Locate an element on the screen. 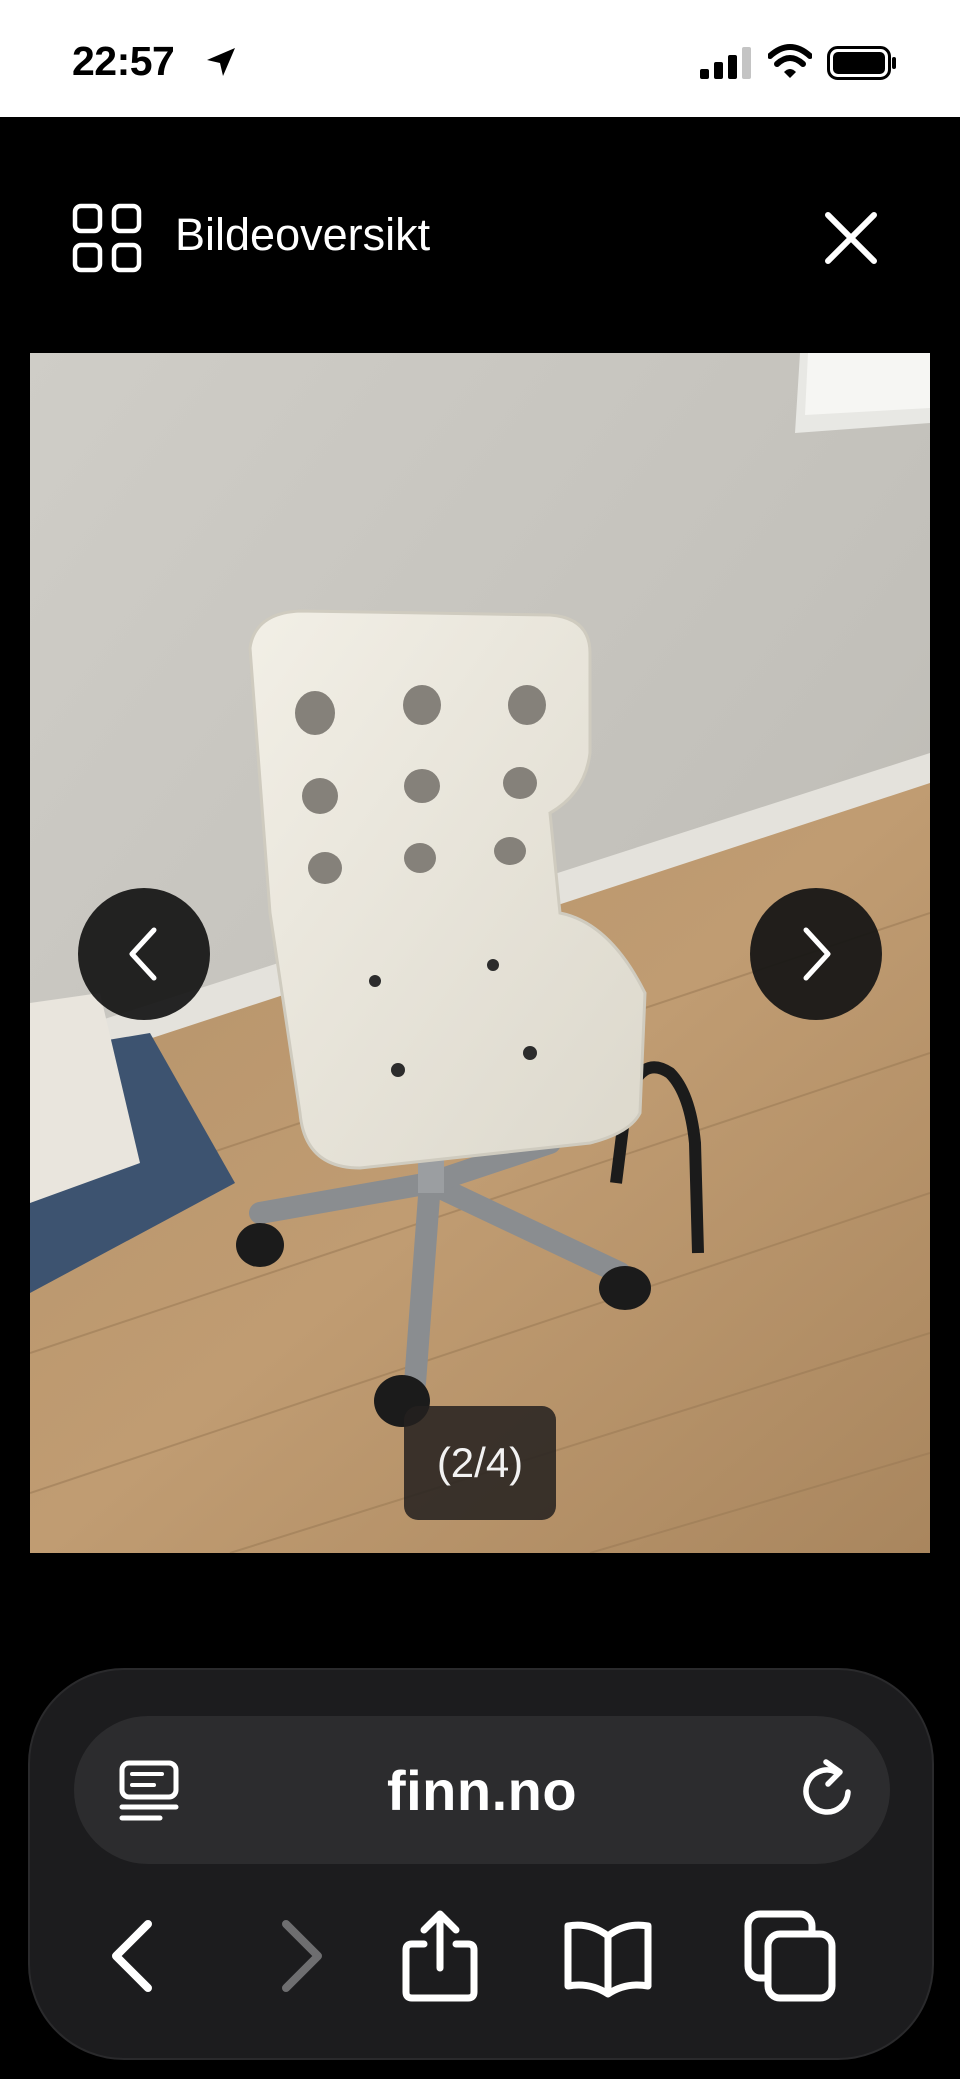  reload-icon is located at coordinates (828, 1790).